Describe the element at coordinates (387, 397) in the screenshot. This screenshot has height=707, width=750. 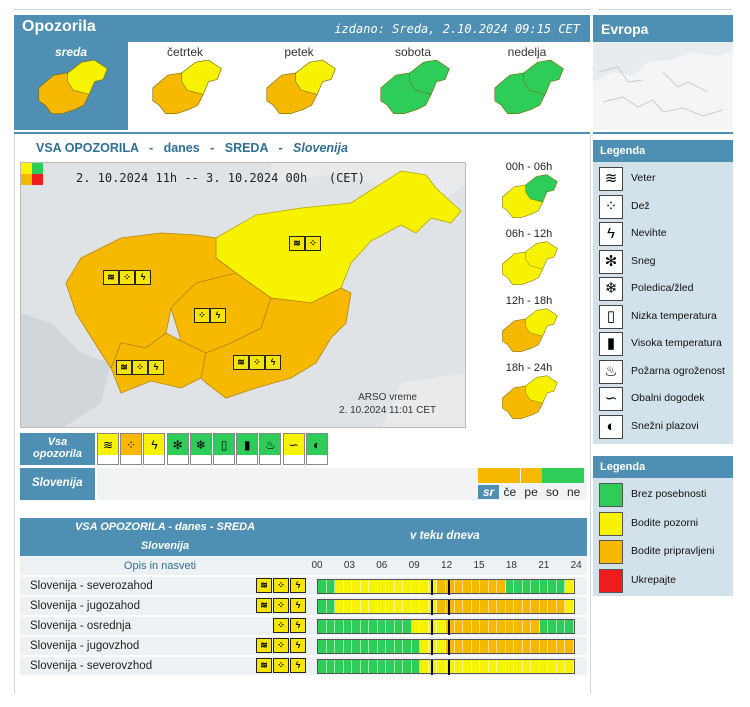
I see `credit-name: ARSO vreme` at that location.